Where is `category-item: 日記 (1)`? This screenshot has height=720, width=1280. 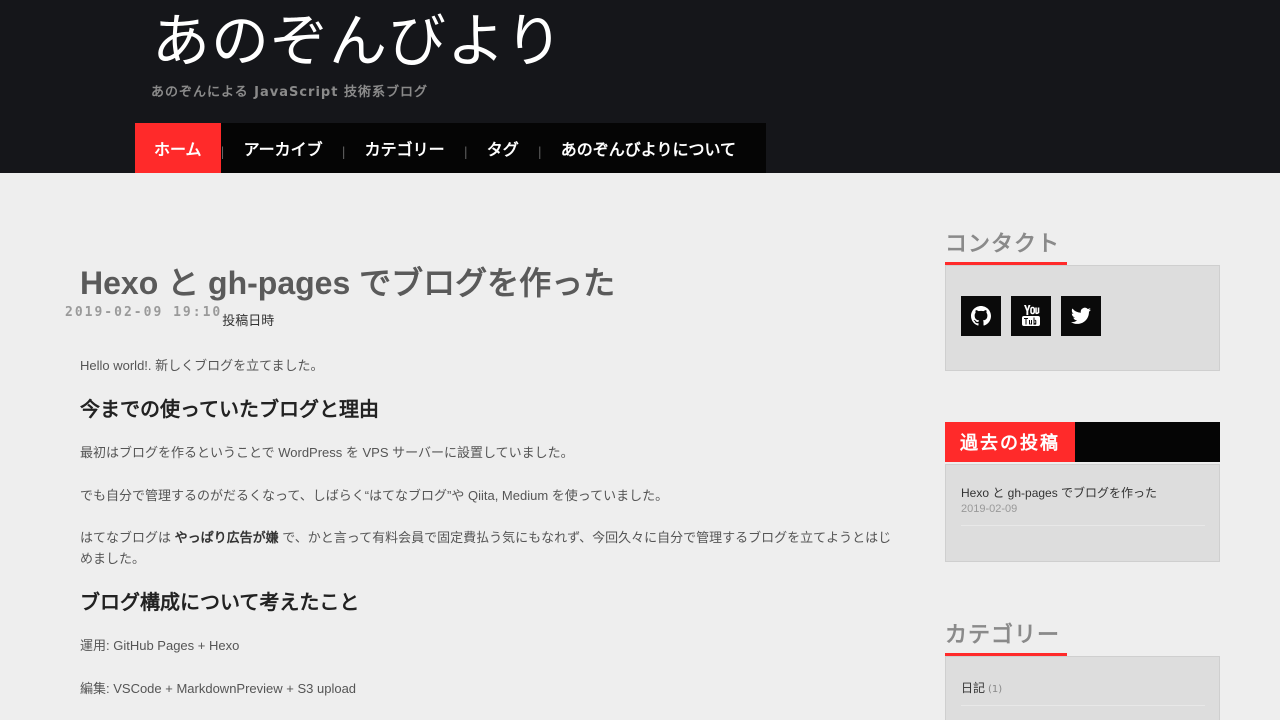 category-item: 日記 (1) is located at coordinates (981, 687).